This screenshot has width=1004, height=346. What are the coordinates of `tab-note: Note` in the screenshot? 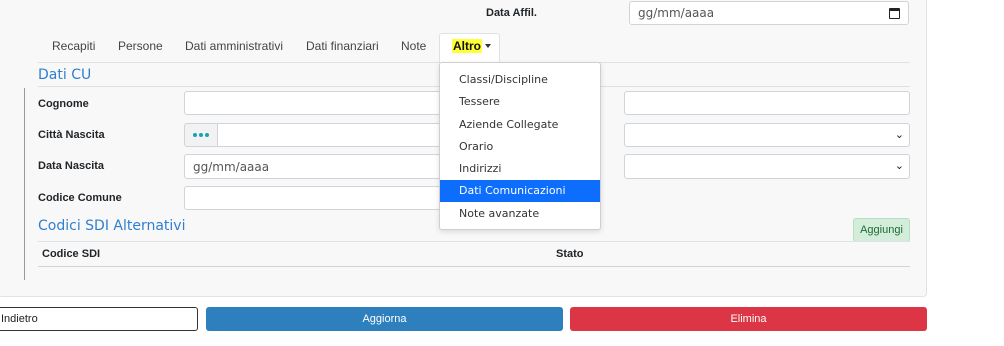 It's located at (413, 48).